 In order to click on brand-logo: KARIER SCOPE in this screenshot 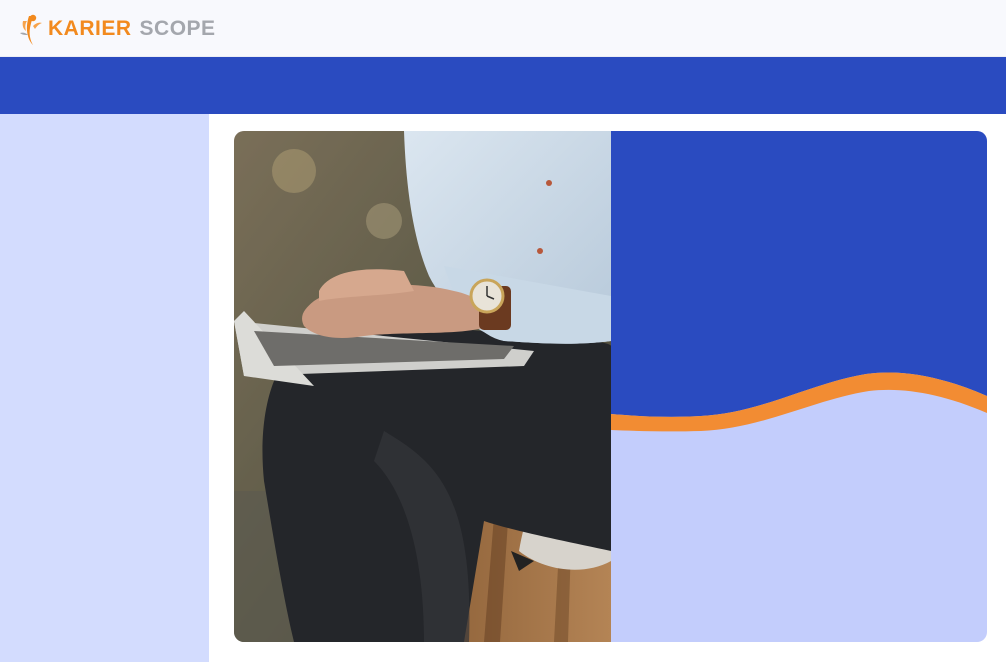, I will do `click(116, 29)`.